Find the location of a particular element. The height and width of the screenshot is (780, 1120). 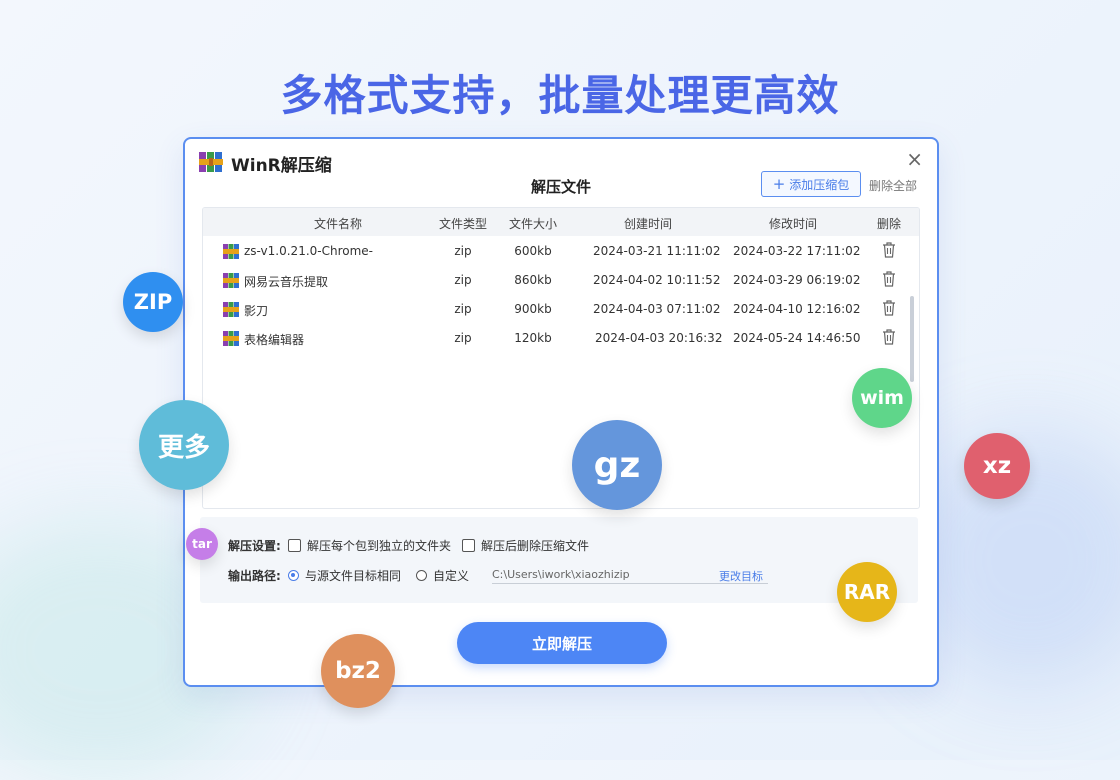

same-as-source-label: 与源文件目标相同 is located at coordinates (353, 576).